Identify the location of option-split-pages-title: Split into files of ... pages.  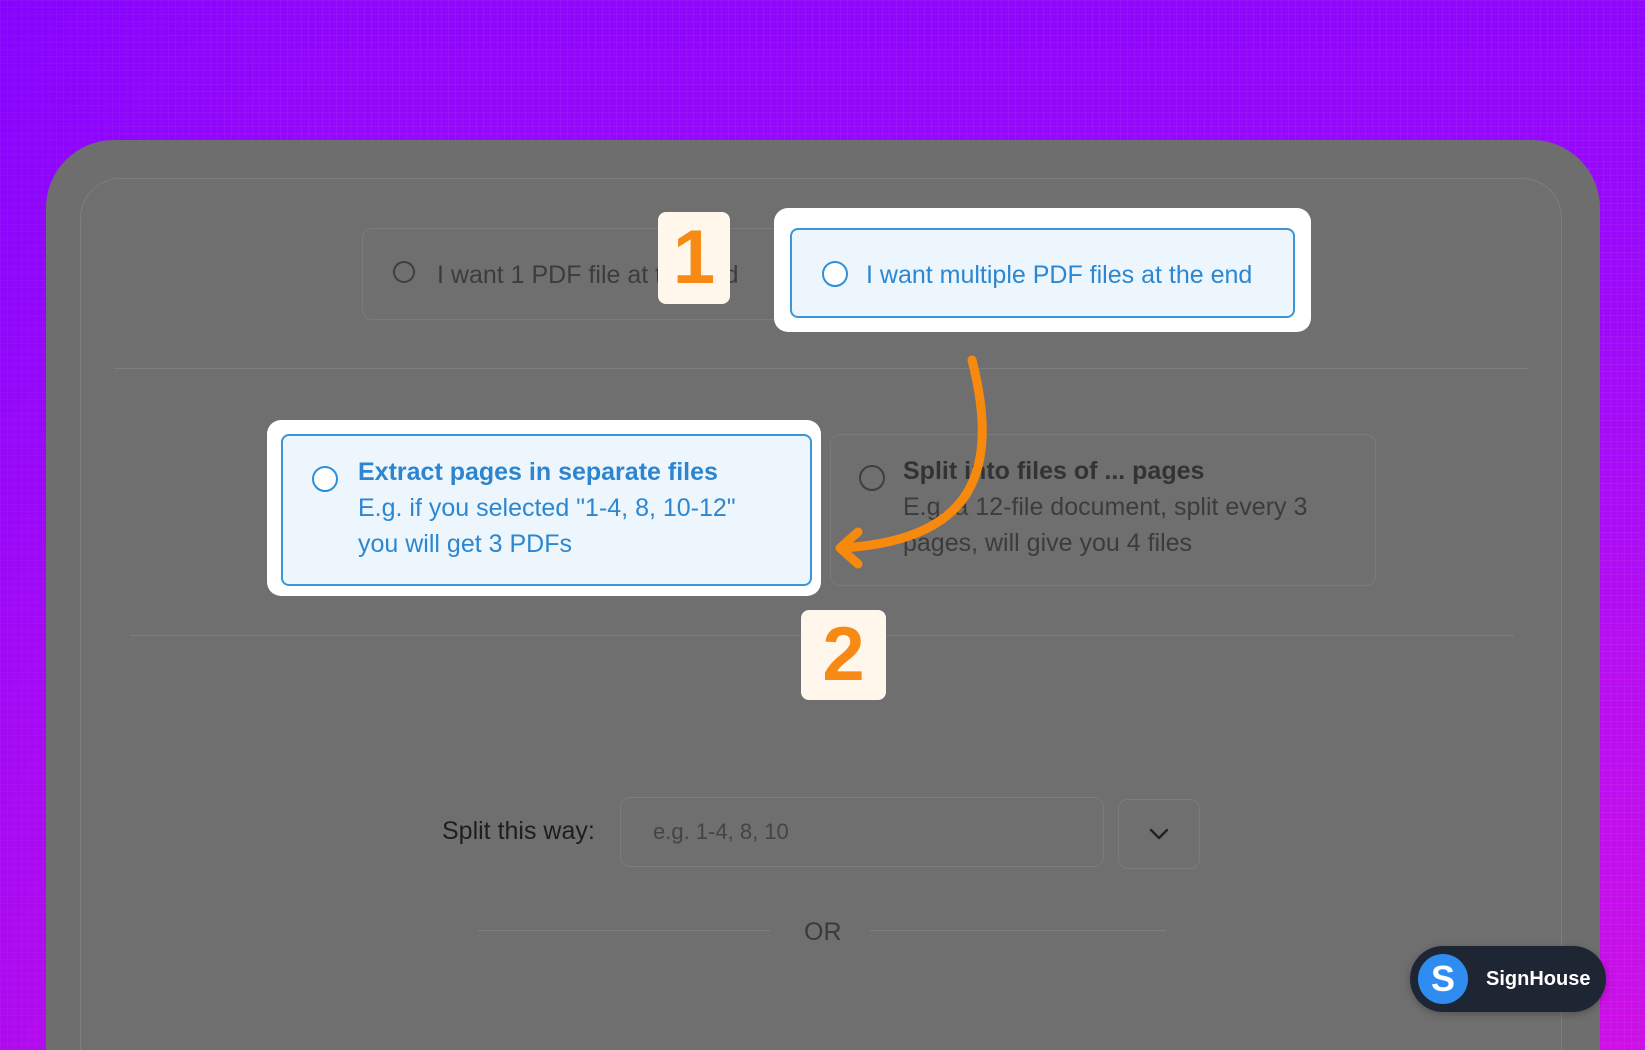
(1054, 471).